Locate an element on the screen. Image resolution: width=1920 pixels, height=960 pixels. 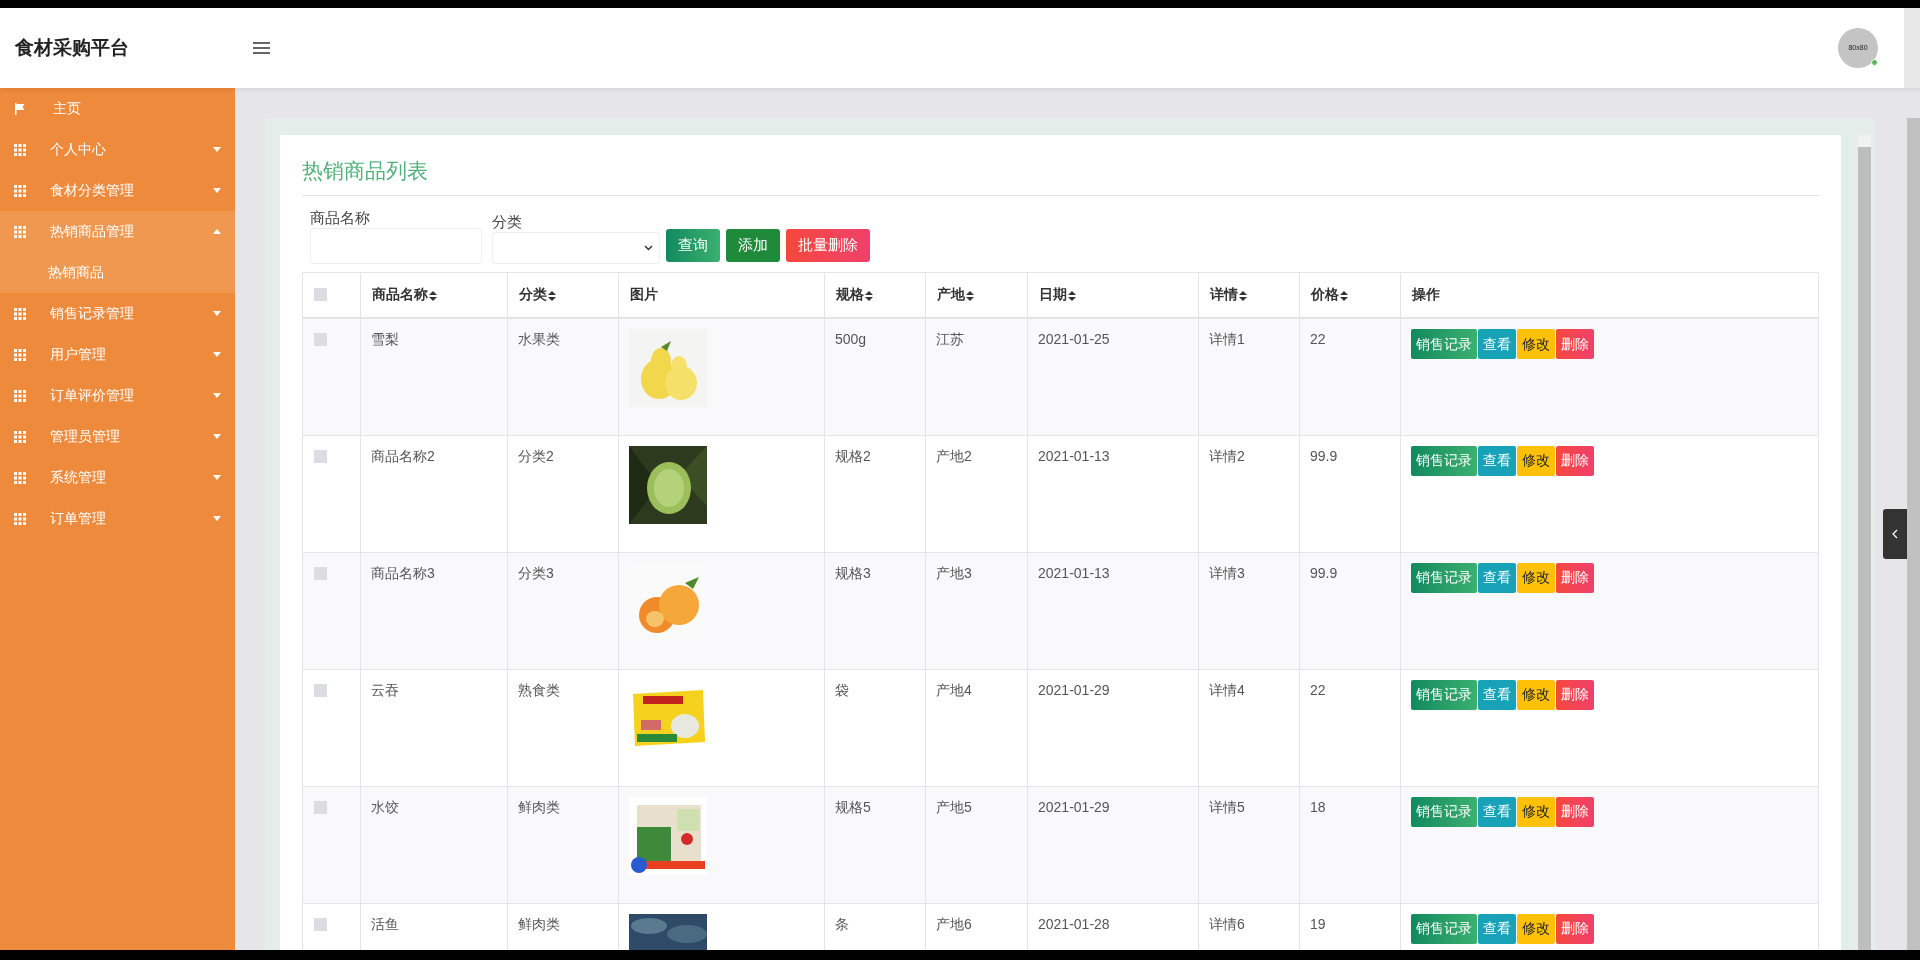
table-cell: 18 is located at coordinates (1318, 806).